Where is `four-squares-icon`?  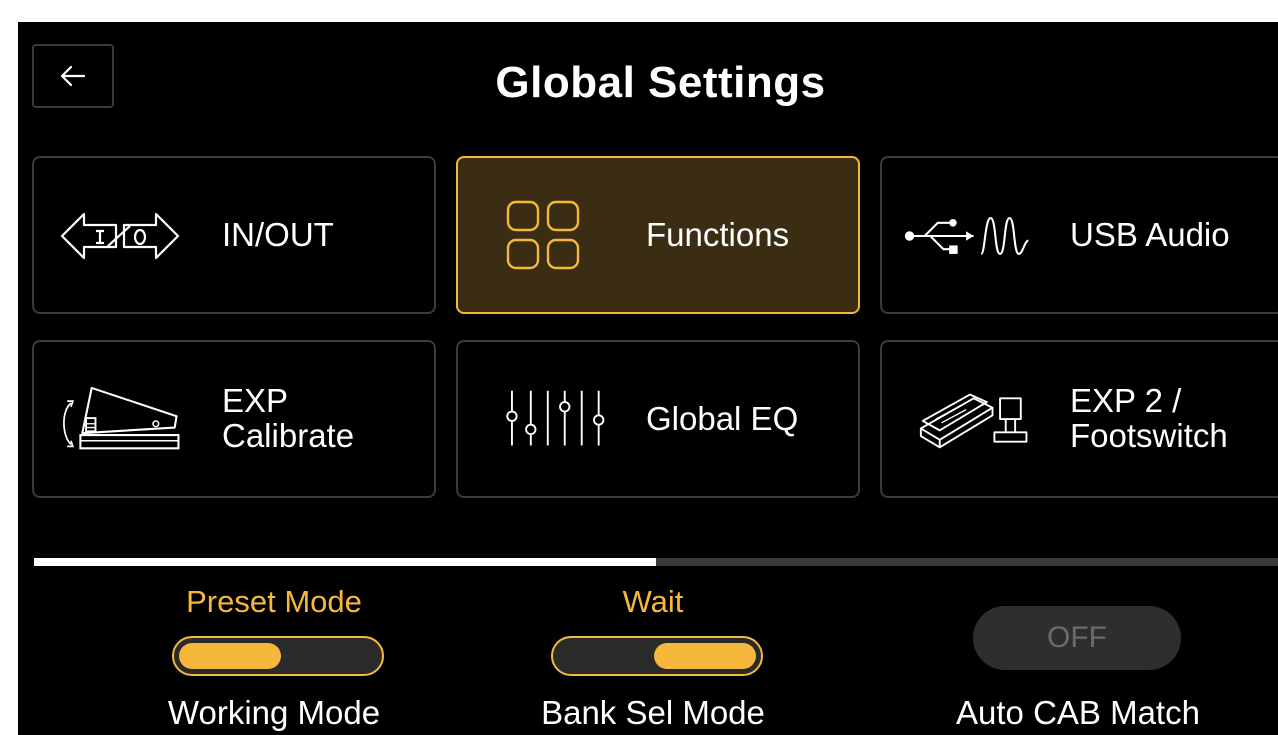 four-squares-icon is located at coordinates (544, 236).